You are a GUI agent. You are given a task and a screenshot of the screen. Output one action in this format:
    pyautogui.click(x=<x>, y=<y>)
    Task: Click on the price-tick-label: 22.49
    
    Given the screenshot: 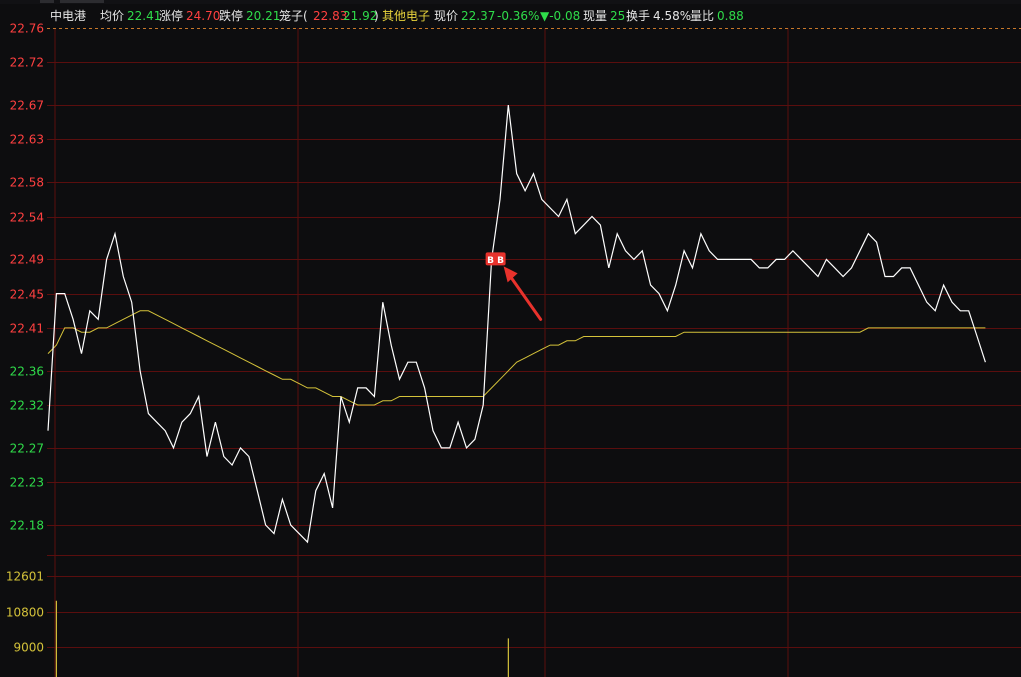 What is the action you would take?
    pyautogui.click(x=27, y=260)
    